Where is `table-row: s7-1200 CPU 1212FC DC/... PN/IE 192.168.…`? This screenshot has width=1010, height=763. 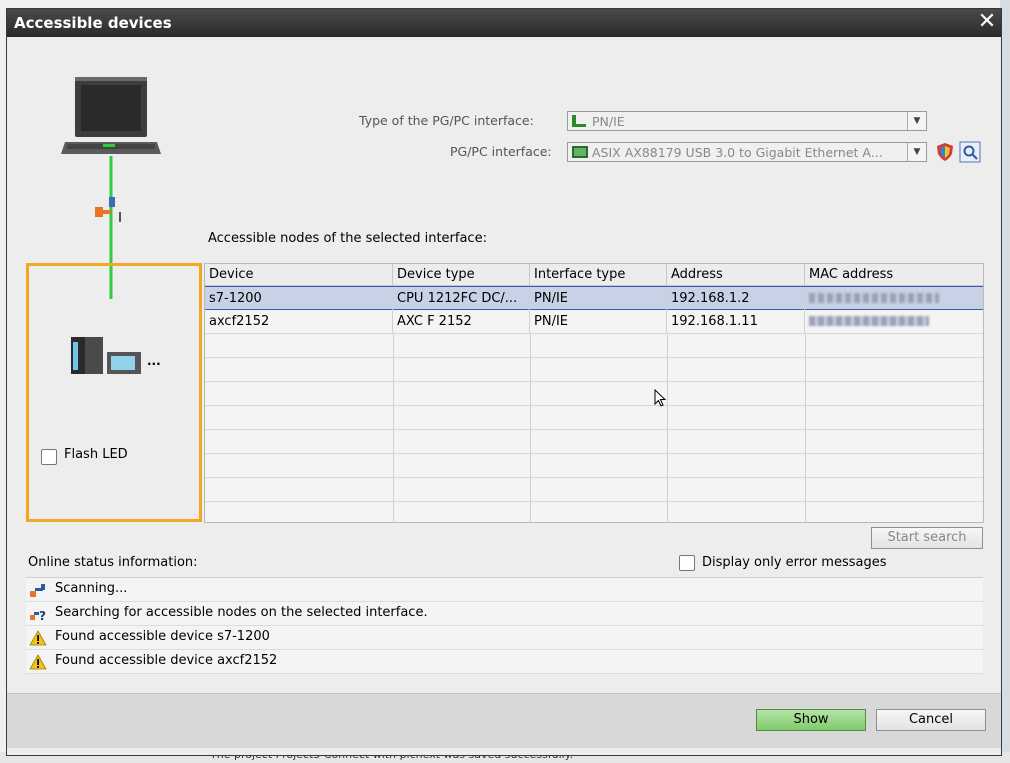 table-row: s7-1200 CPU 1212FC DC/... PN/IE 192.168.… is located at coordinates (594, 298).